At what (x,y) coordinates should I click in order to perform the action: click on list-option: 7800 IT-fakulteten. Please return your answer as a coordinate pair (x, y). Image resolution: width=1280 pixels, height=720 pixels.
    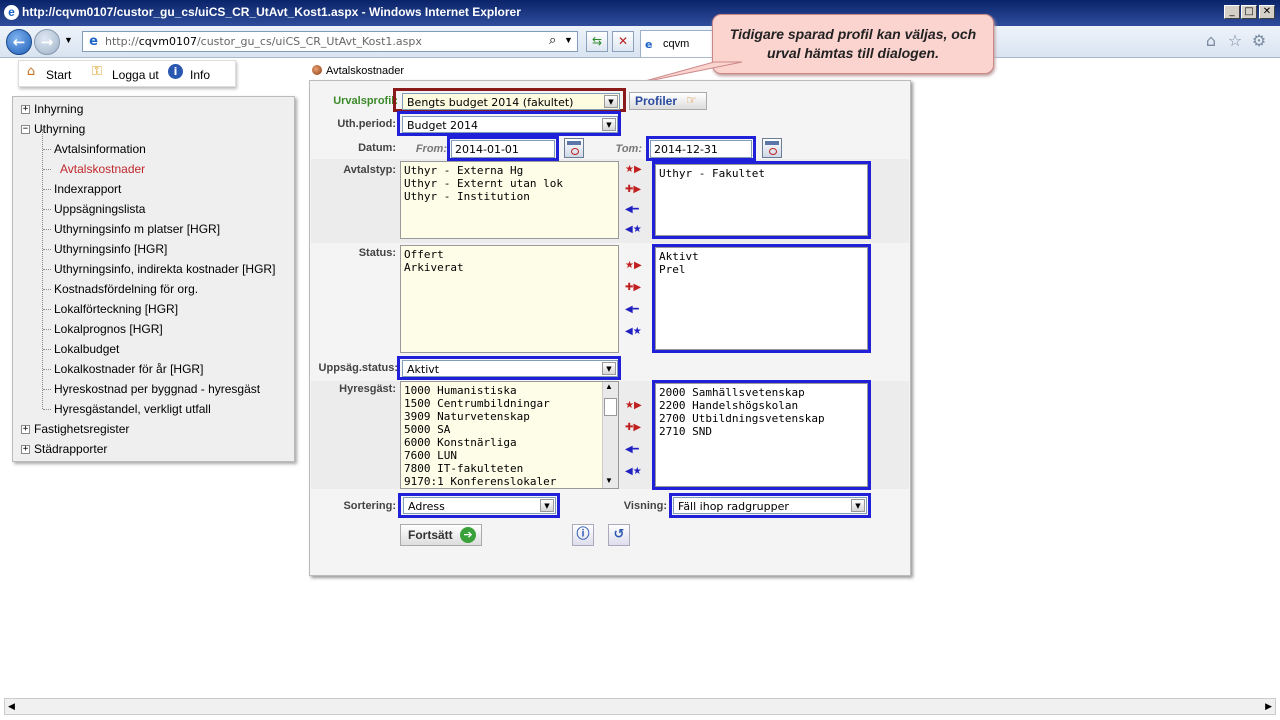
    Looking at the image, I should click on (509, 468).